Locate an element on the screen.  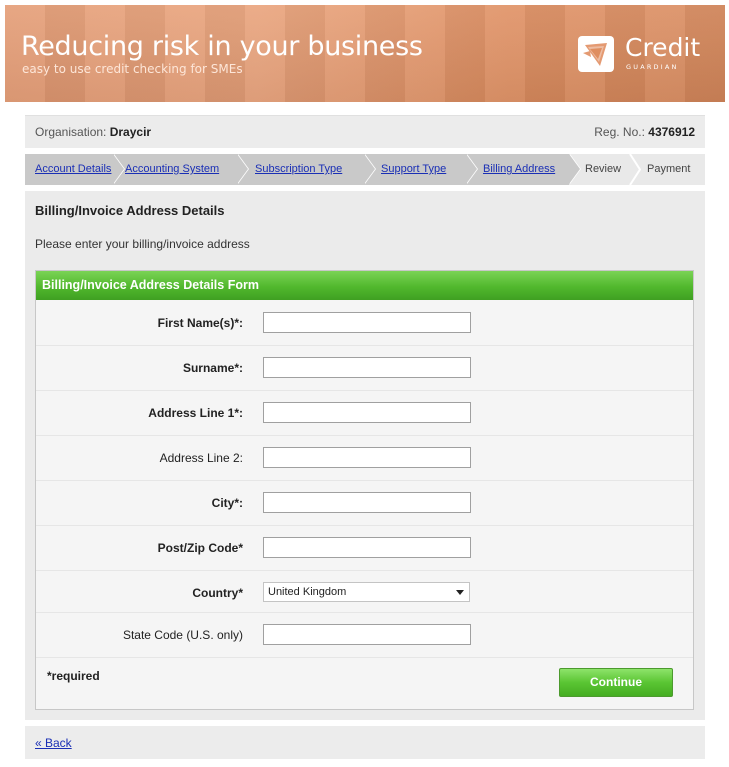
form-row-surname: Surname*: is located at coordinates (364, 368).